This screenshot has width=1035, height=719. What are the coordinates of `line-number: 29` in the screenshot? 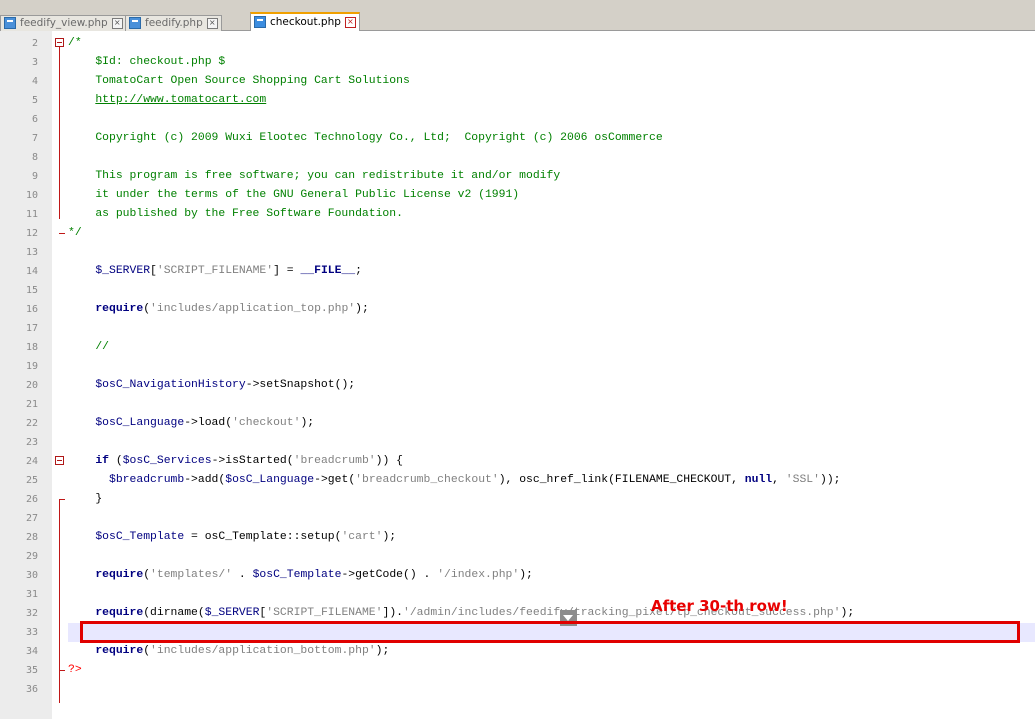 It's located at (31, 556).